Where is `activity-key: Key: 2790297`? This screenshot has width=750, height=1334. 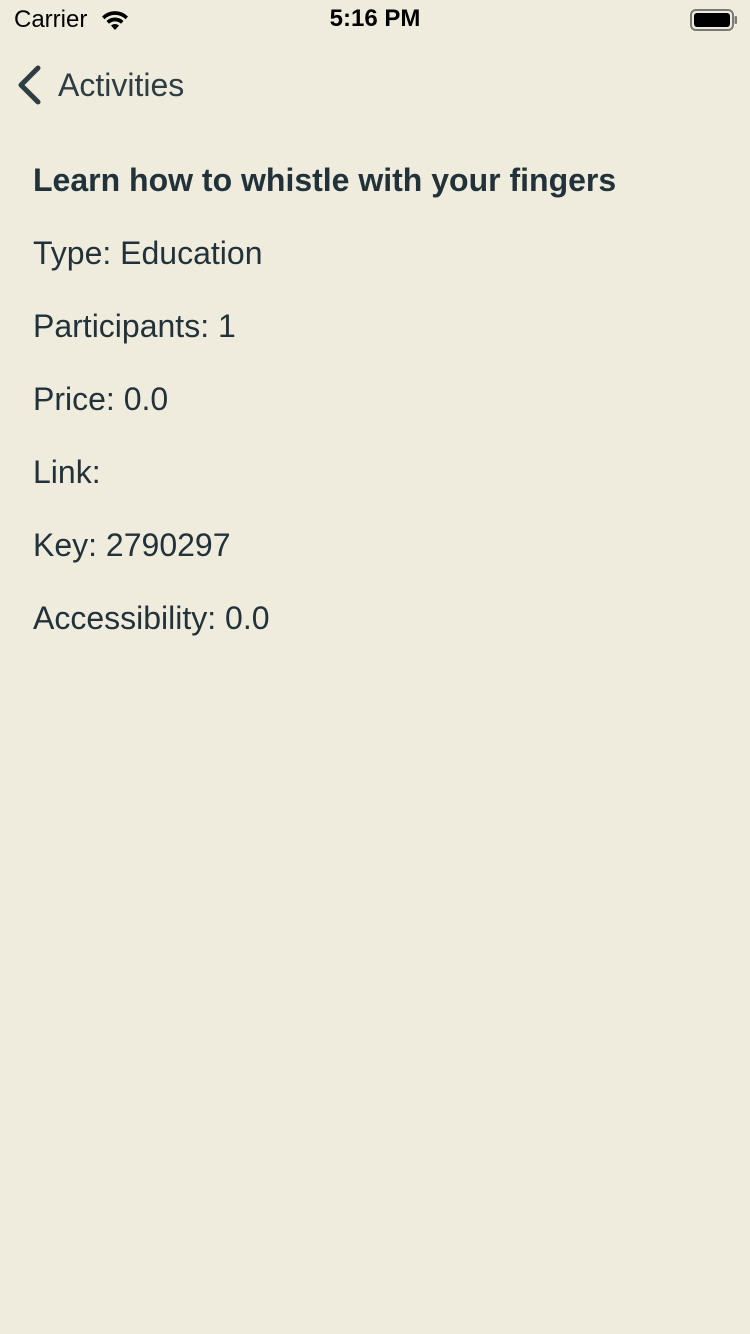 activity-key: Key: 2790297 is located at coordinates (132, 545).